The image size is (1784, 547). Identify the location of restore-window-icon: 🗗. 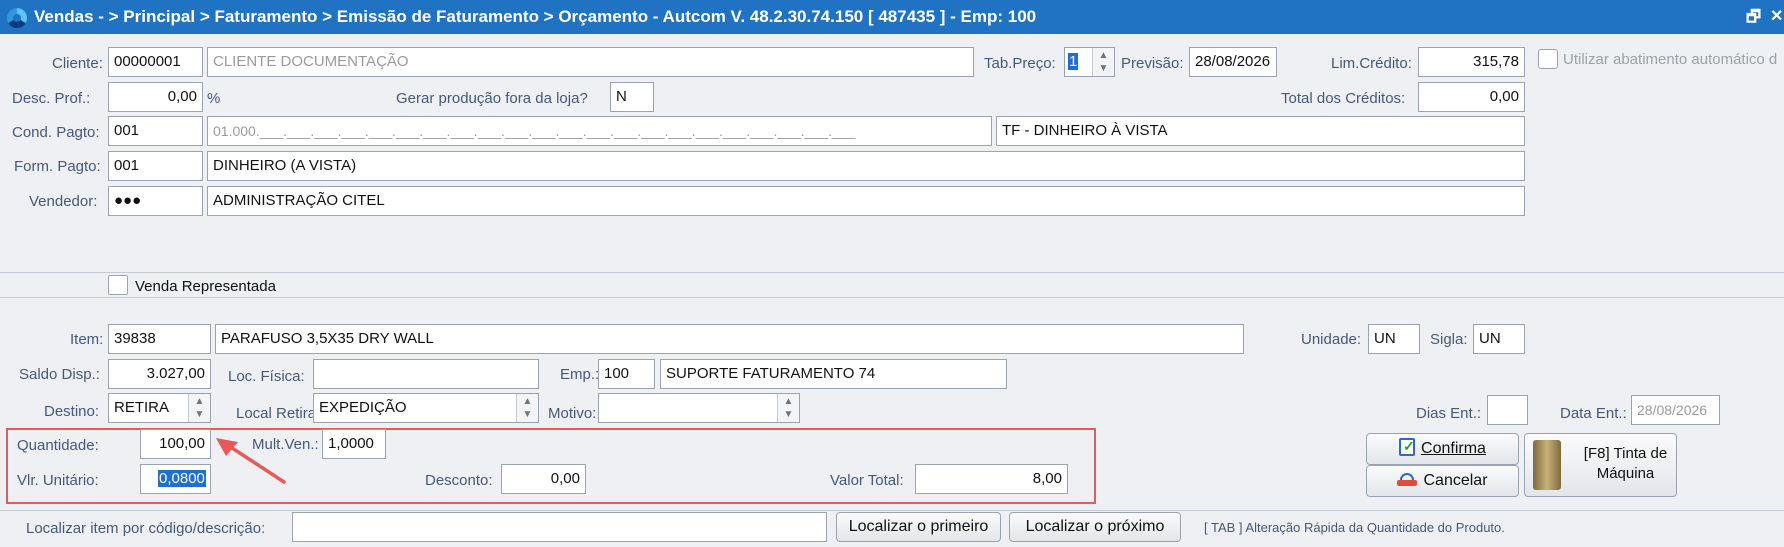
(1753, 19).